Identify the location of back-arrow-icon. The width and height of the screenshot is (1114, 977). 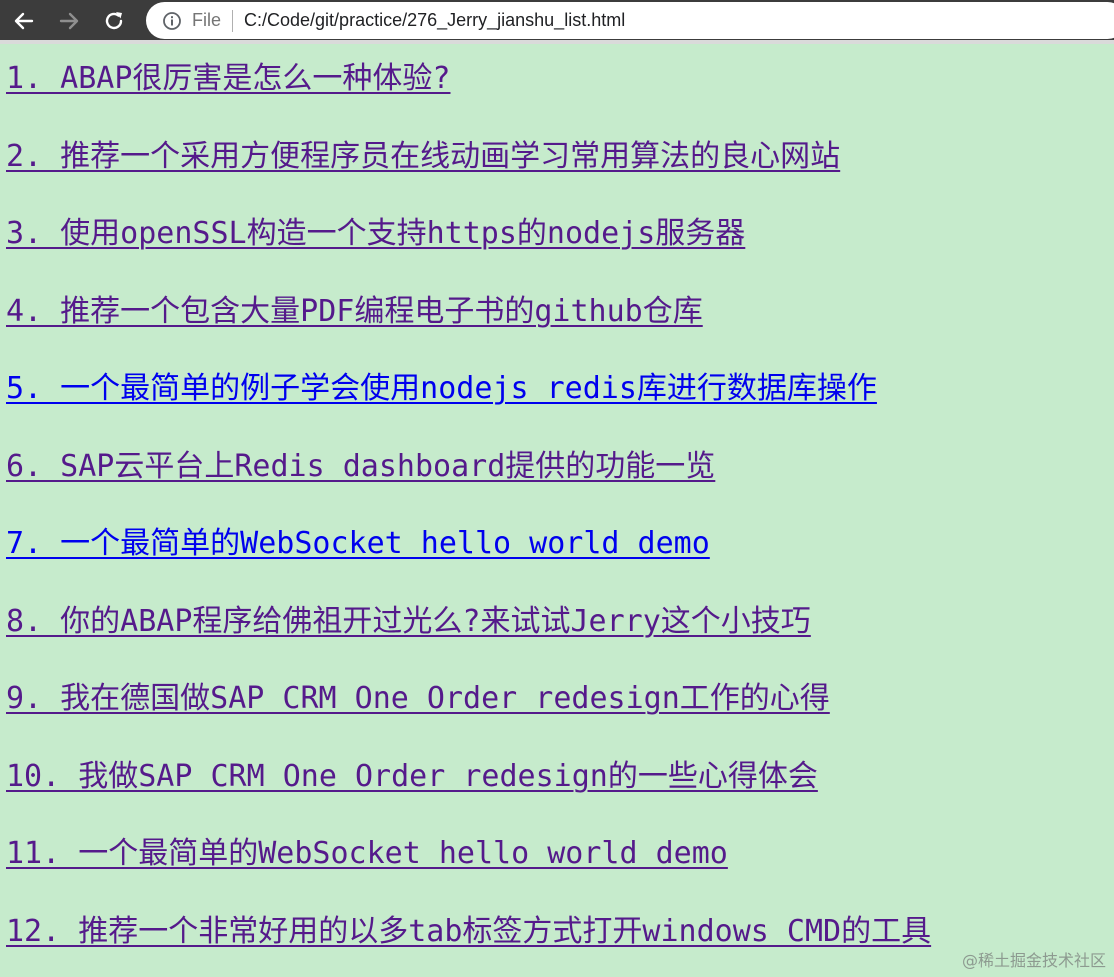
(24, 21).